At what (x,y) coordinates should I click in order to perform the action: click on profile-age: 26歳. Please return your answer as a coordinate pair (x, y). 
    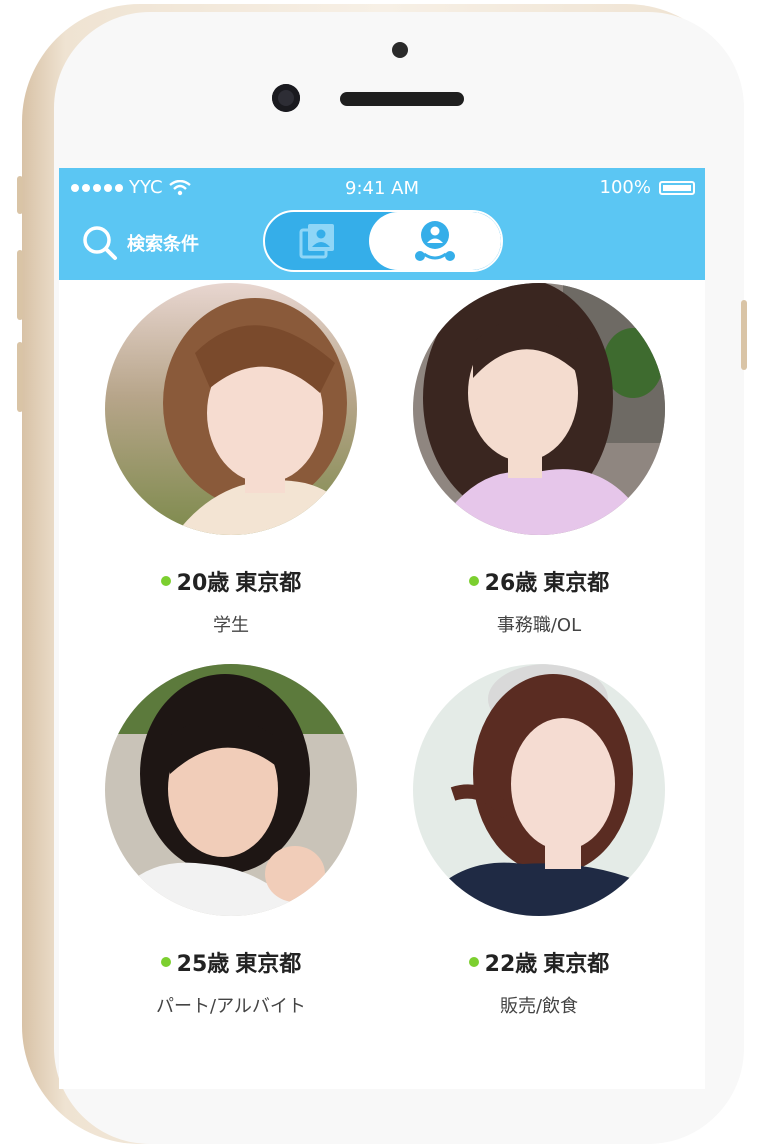
    Looking at the image, I should click on (511, 583).